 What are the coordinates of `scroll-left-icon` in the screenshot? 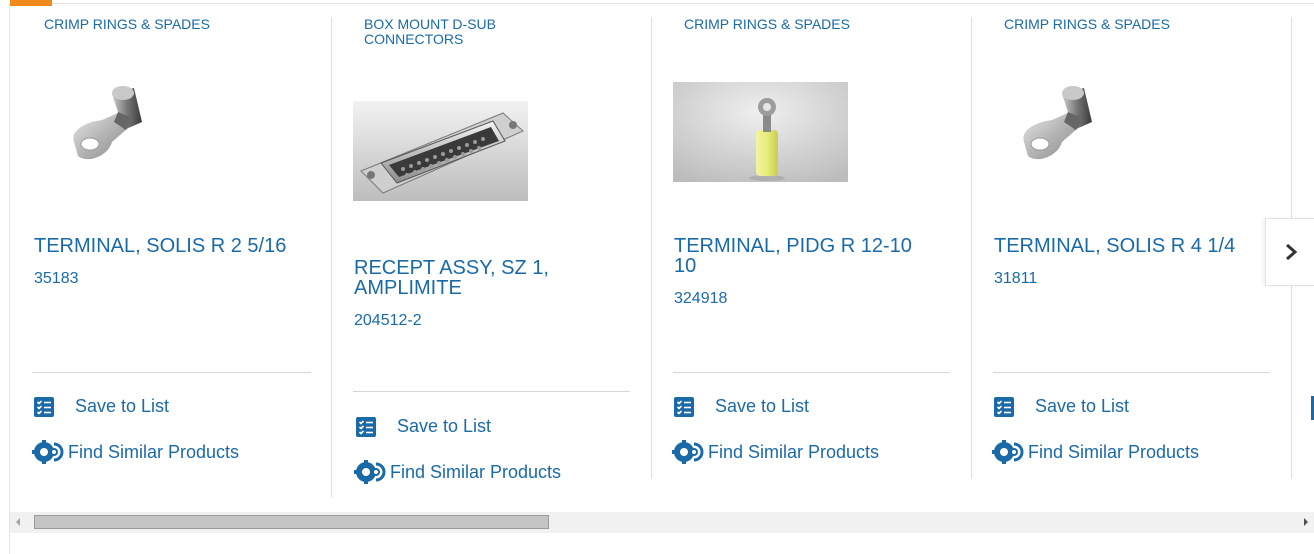 It's located at (18, 522).